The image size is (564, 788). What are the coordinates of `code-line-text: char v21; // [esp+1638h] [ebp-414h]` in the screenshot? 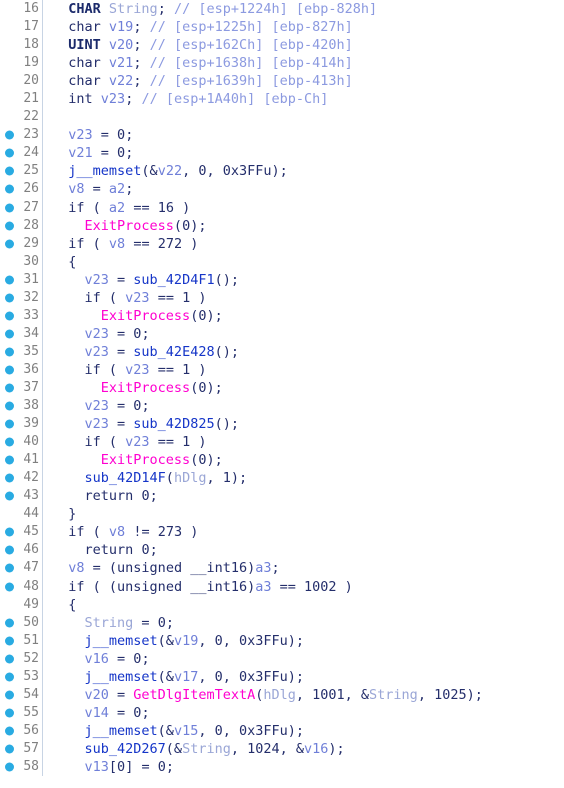 It's located at (303, 63).